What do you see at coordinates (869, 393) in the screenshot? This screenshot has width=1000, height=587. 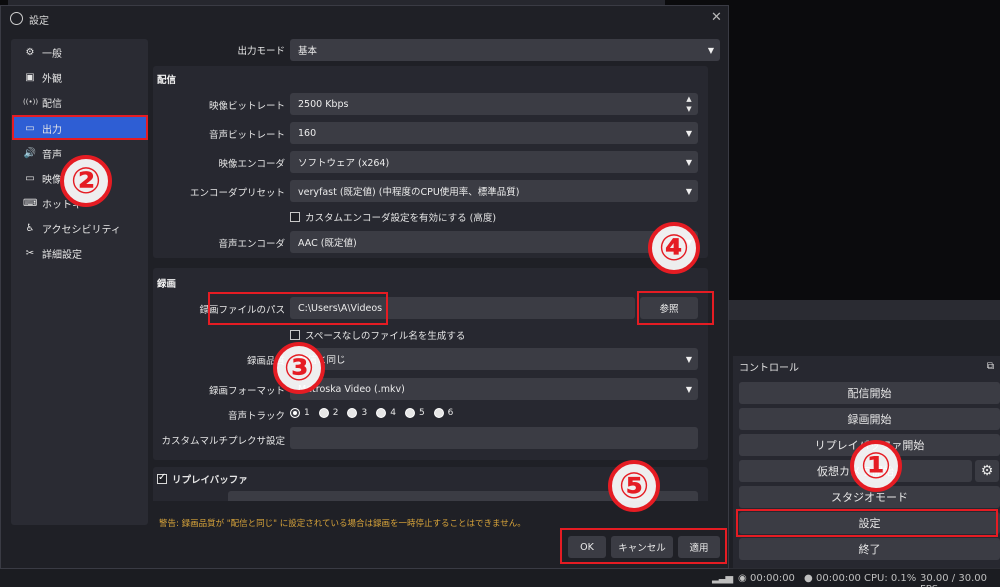 I see `start-streaming-button: 配信開始` at bounding box center [869, 393].